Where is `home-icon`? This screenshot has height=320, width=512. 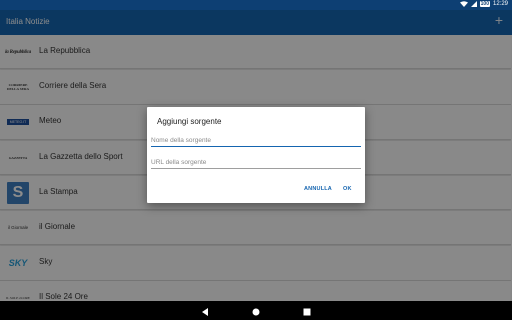 home-icon is located at coordinates (256, 311).